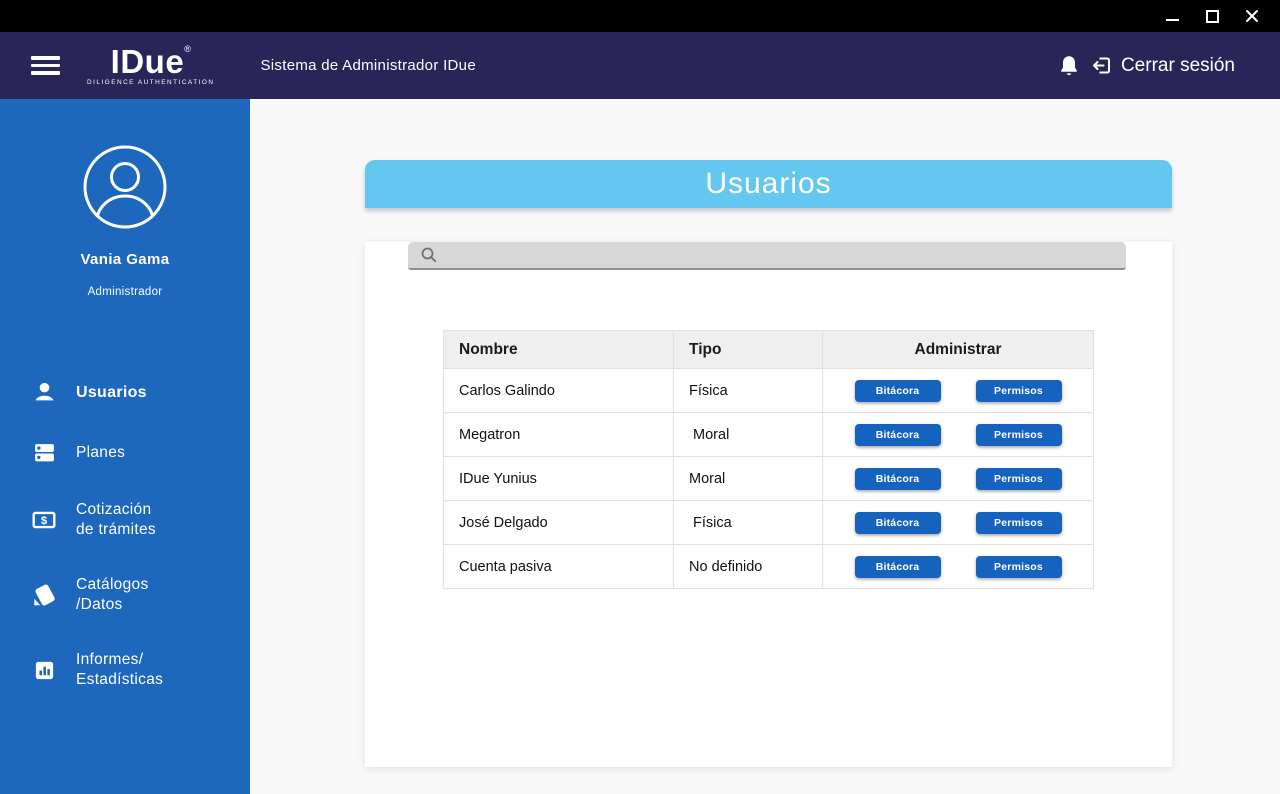  I want to click on notifications-button, so click(1069, 66).